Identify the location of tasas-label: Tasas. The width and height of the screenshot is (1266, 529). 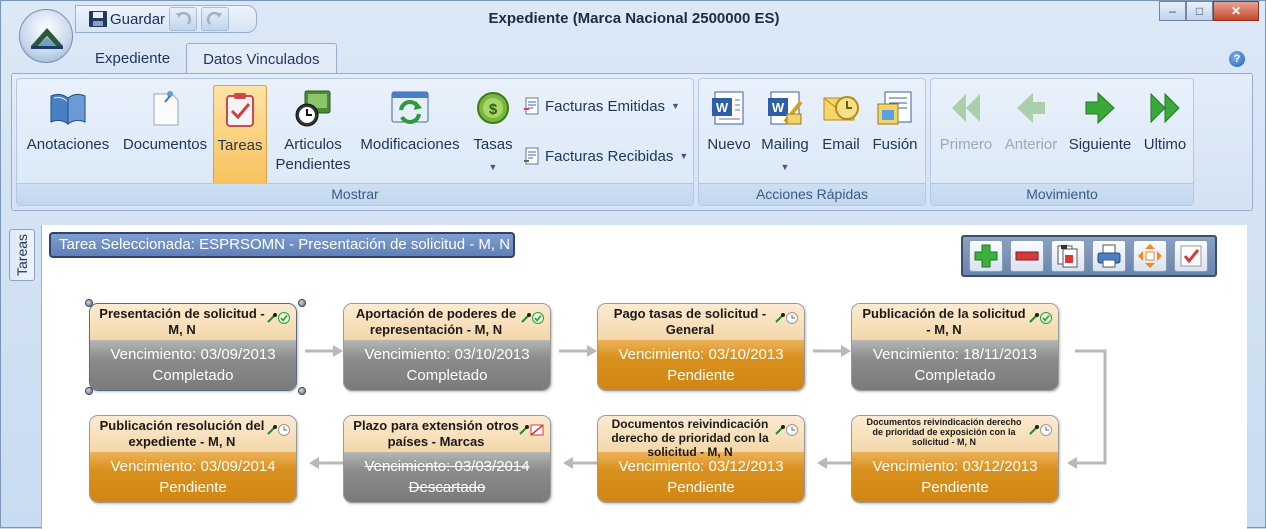
(493, 144).